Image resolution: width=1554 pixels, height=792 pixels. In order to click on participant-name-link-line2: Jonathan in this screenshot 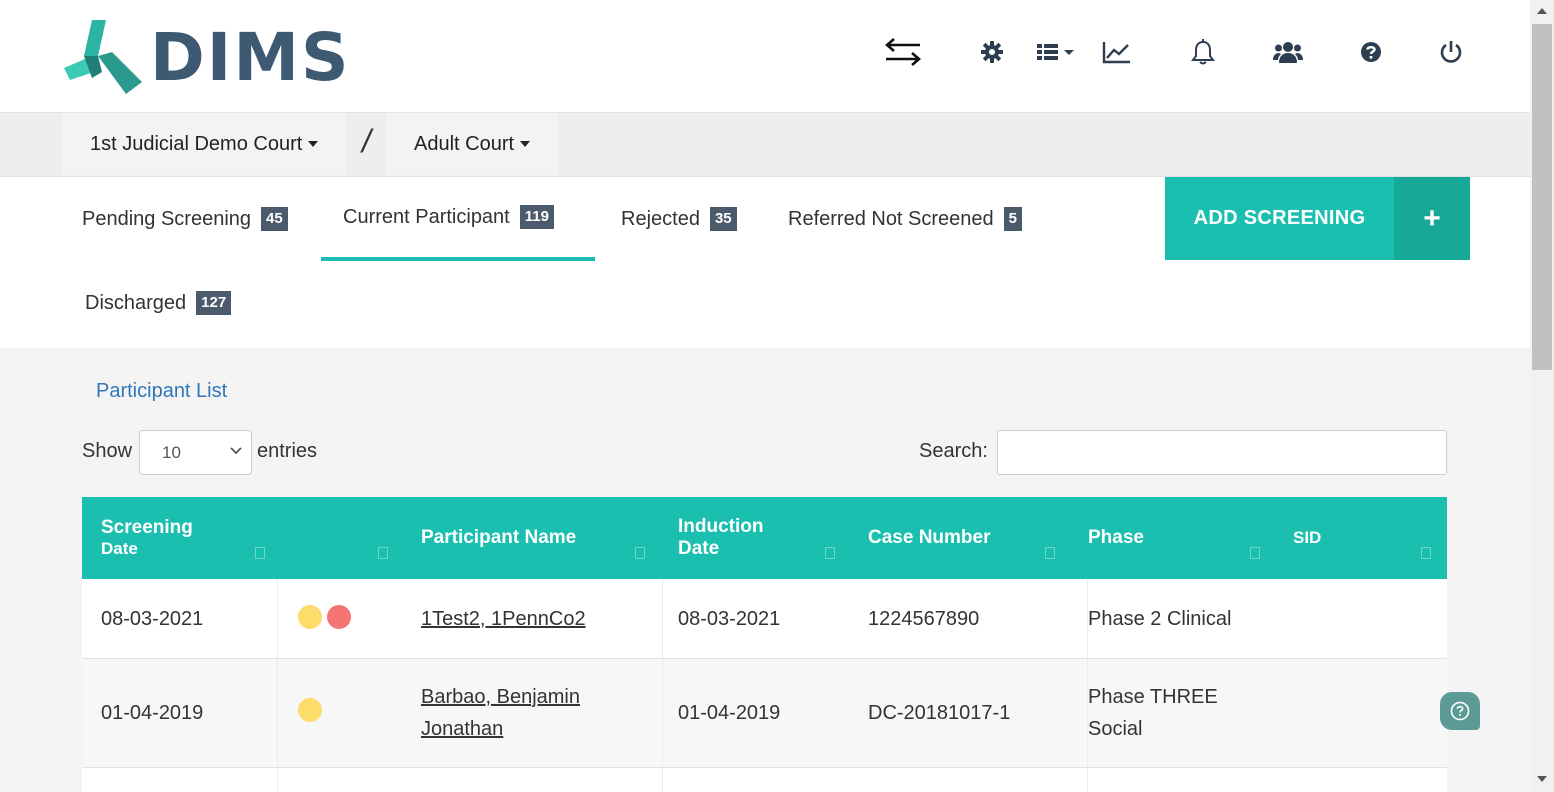, I will do `click(462, 729)`.